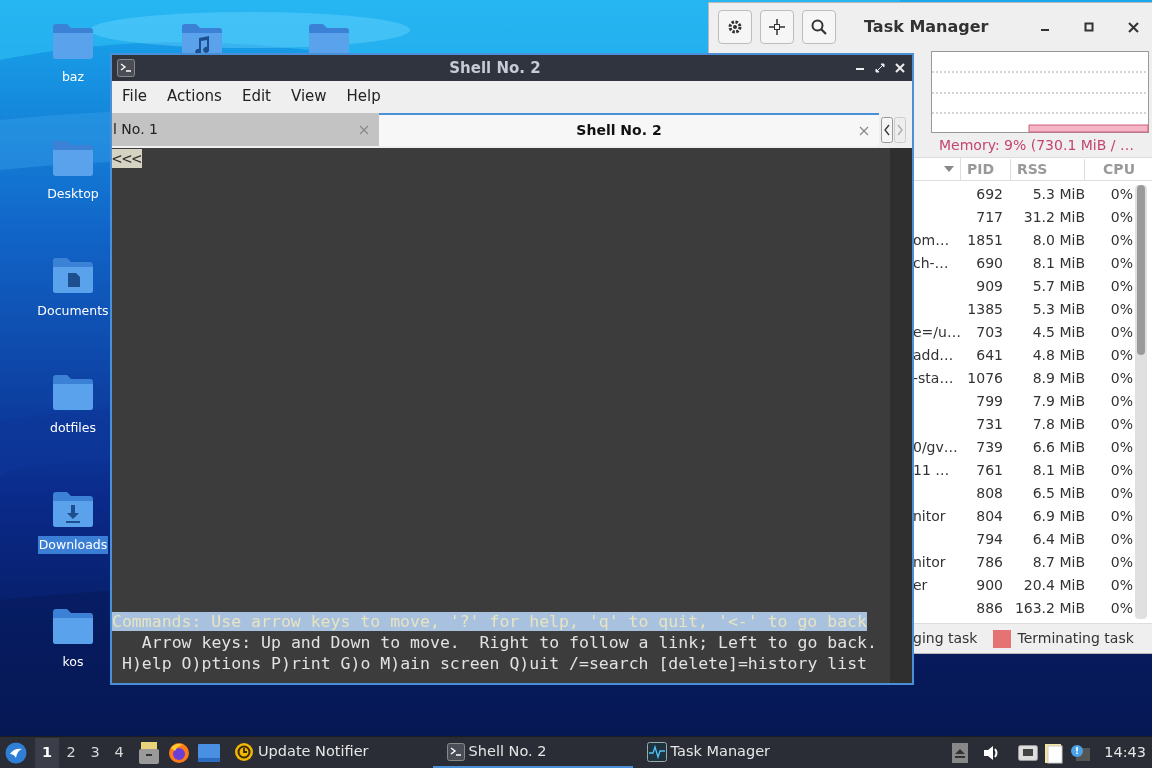 Image resolution: width=1152 pixels, height=768 pixels. Describe the element at coordinates (989, 539) in the screenshot. I see `pid-cell-text: 794` at that location.